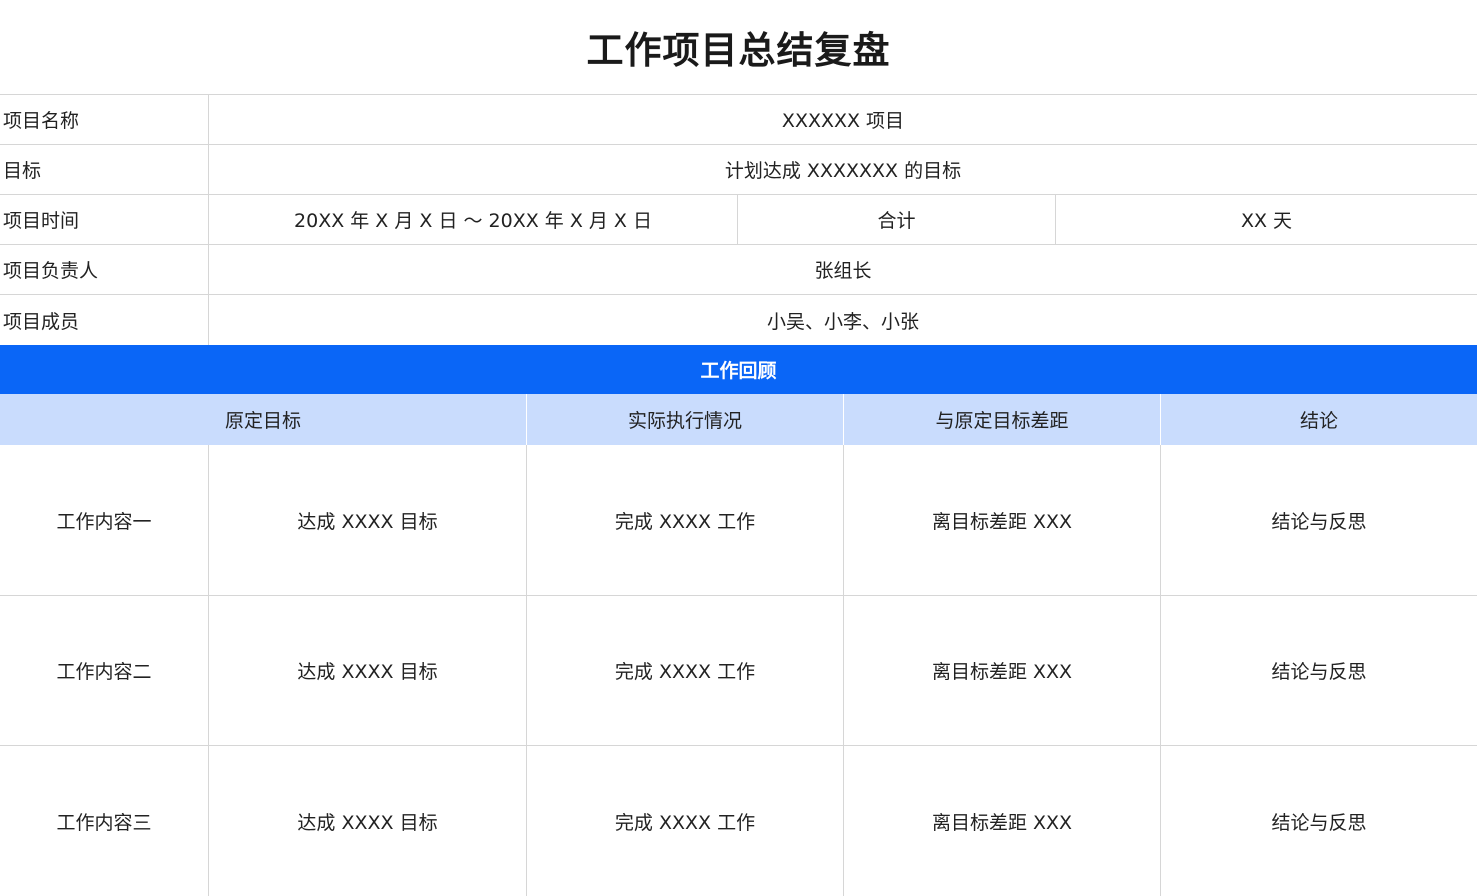 This screenshot has width=1477, height=896. I want to click on members-value: 小吴、小李、小张, so click(842, 321).